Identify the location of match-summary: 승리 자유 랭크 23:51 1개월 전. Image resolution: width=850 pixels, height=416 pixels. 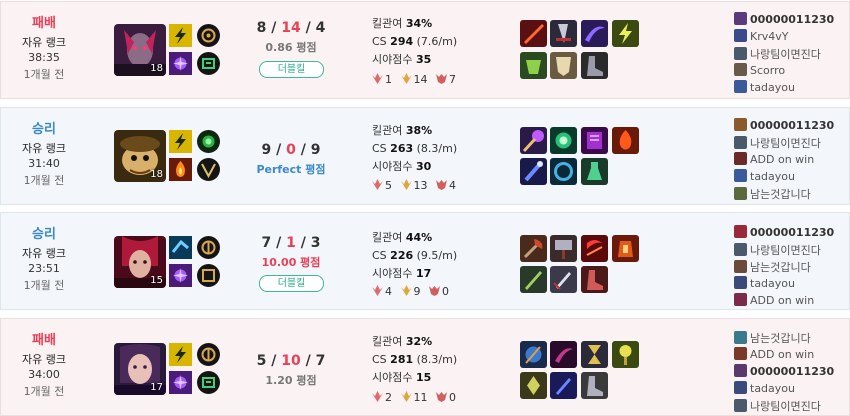
(44, 253).